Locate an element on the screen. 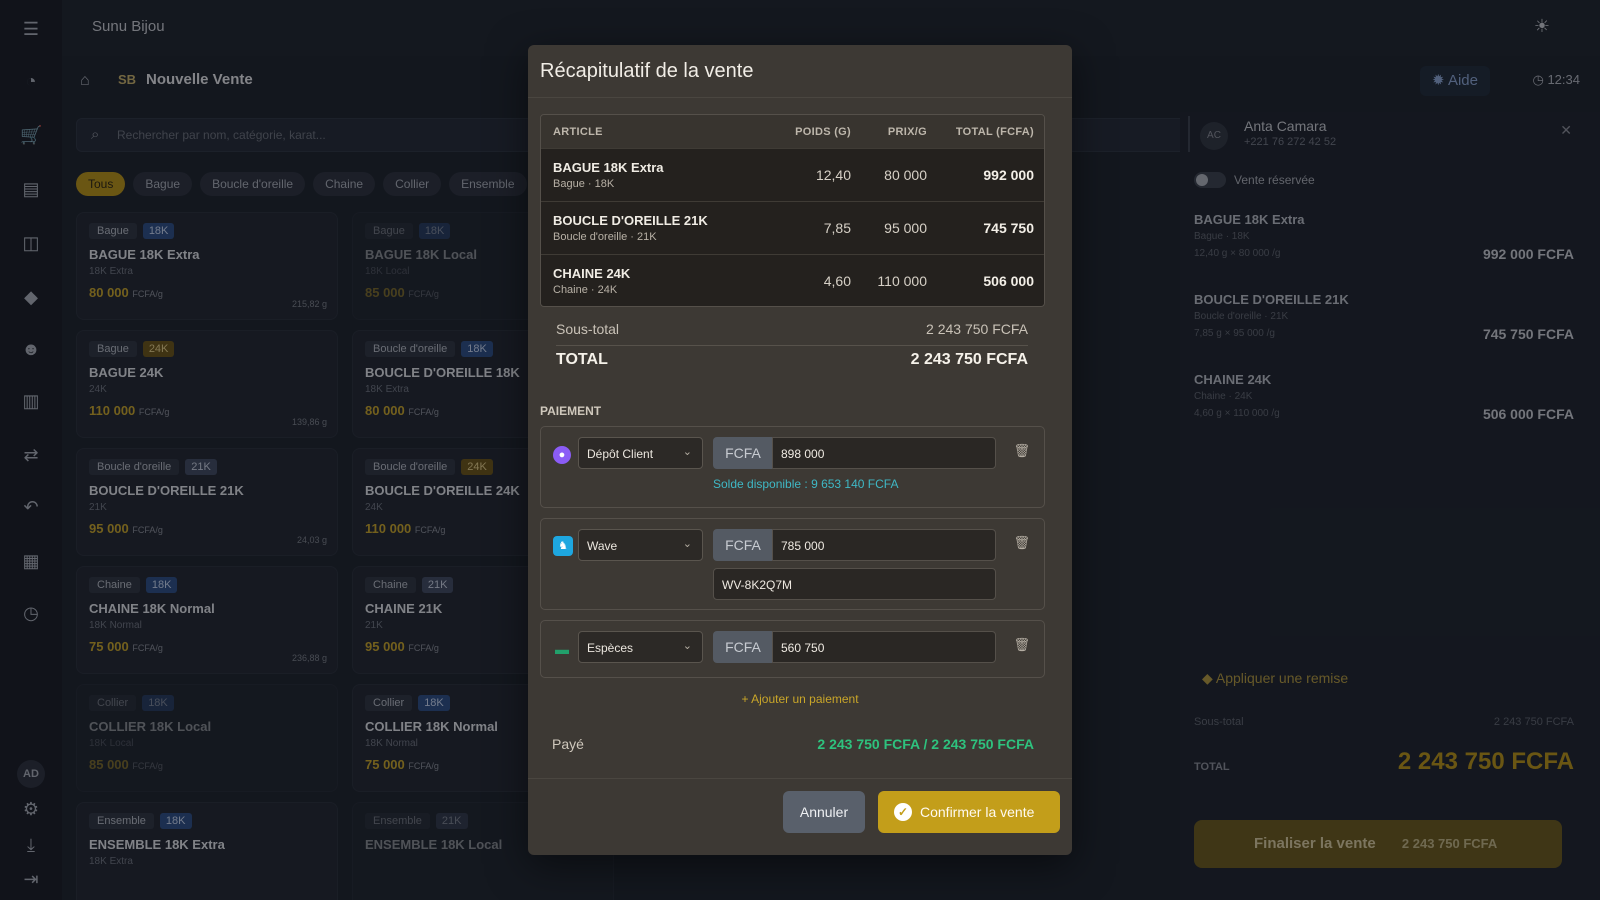 The height and width of the screenshot is (900, 1600). paid-label: Payé is located at coordinates (568, 744).